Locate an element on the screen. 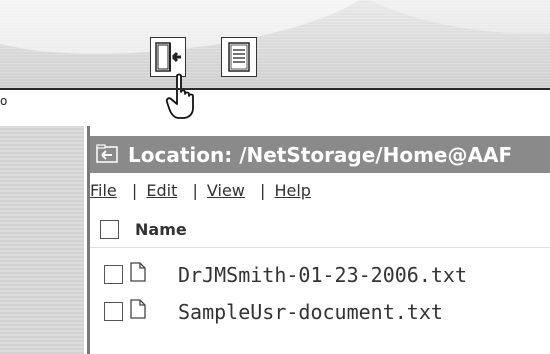 The image size is (550, 354). folder-up-icon is located at coordinates (107, 154).